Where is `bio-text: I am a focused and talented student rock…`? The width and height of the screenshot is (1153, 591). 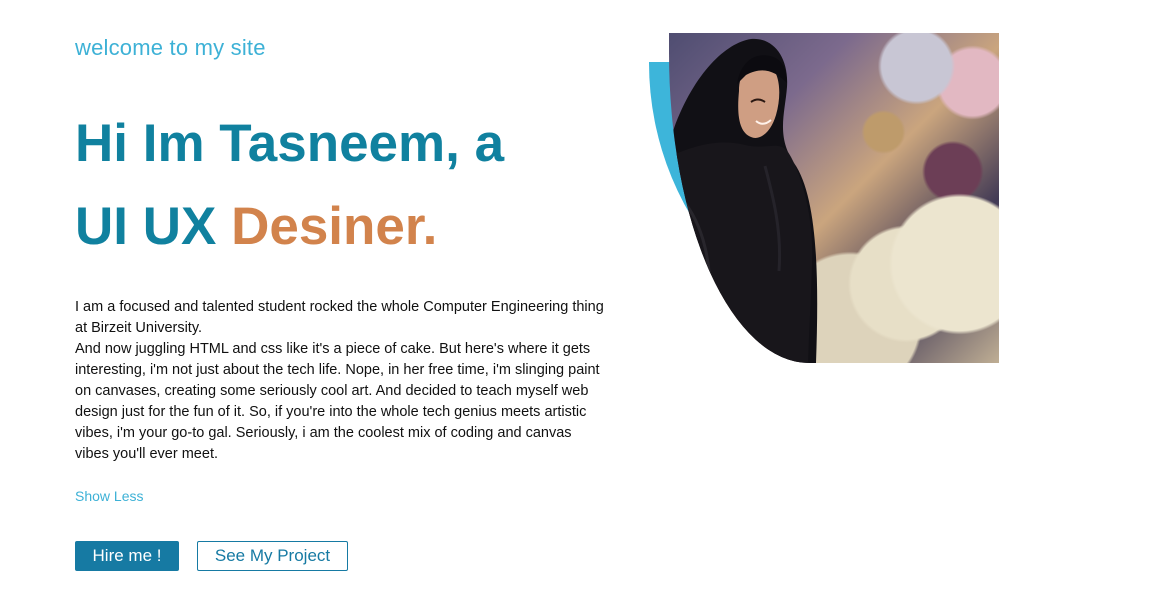
bio-text: I am a focused and talented student rock… is located at coordinates (340, 381).